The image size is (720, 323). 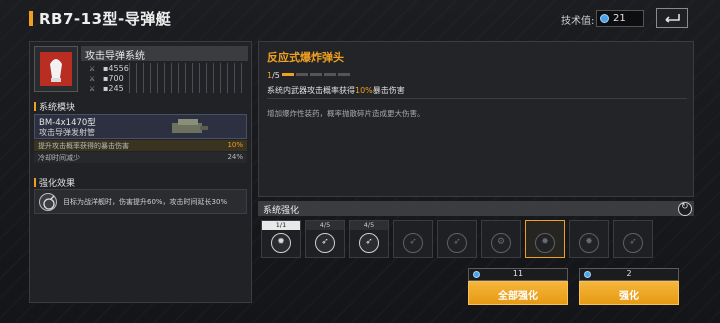 What do you see at coordinates (83, 146) in the screenshot?
I see `module-row-label: 提升攻击概率获得的暴击伤害` at bounding box center [83, 146].